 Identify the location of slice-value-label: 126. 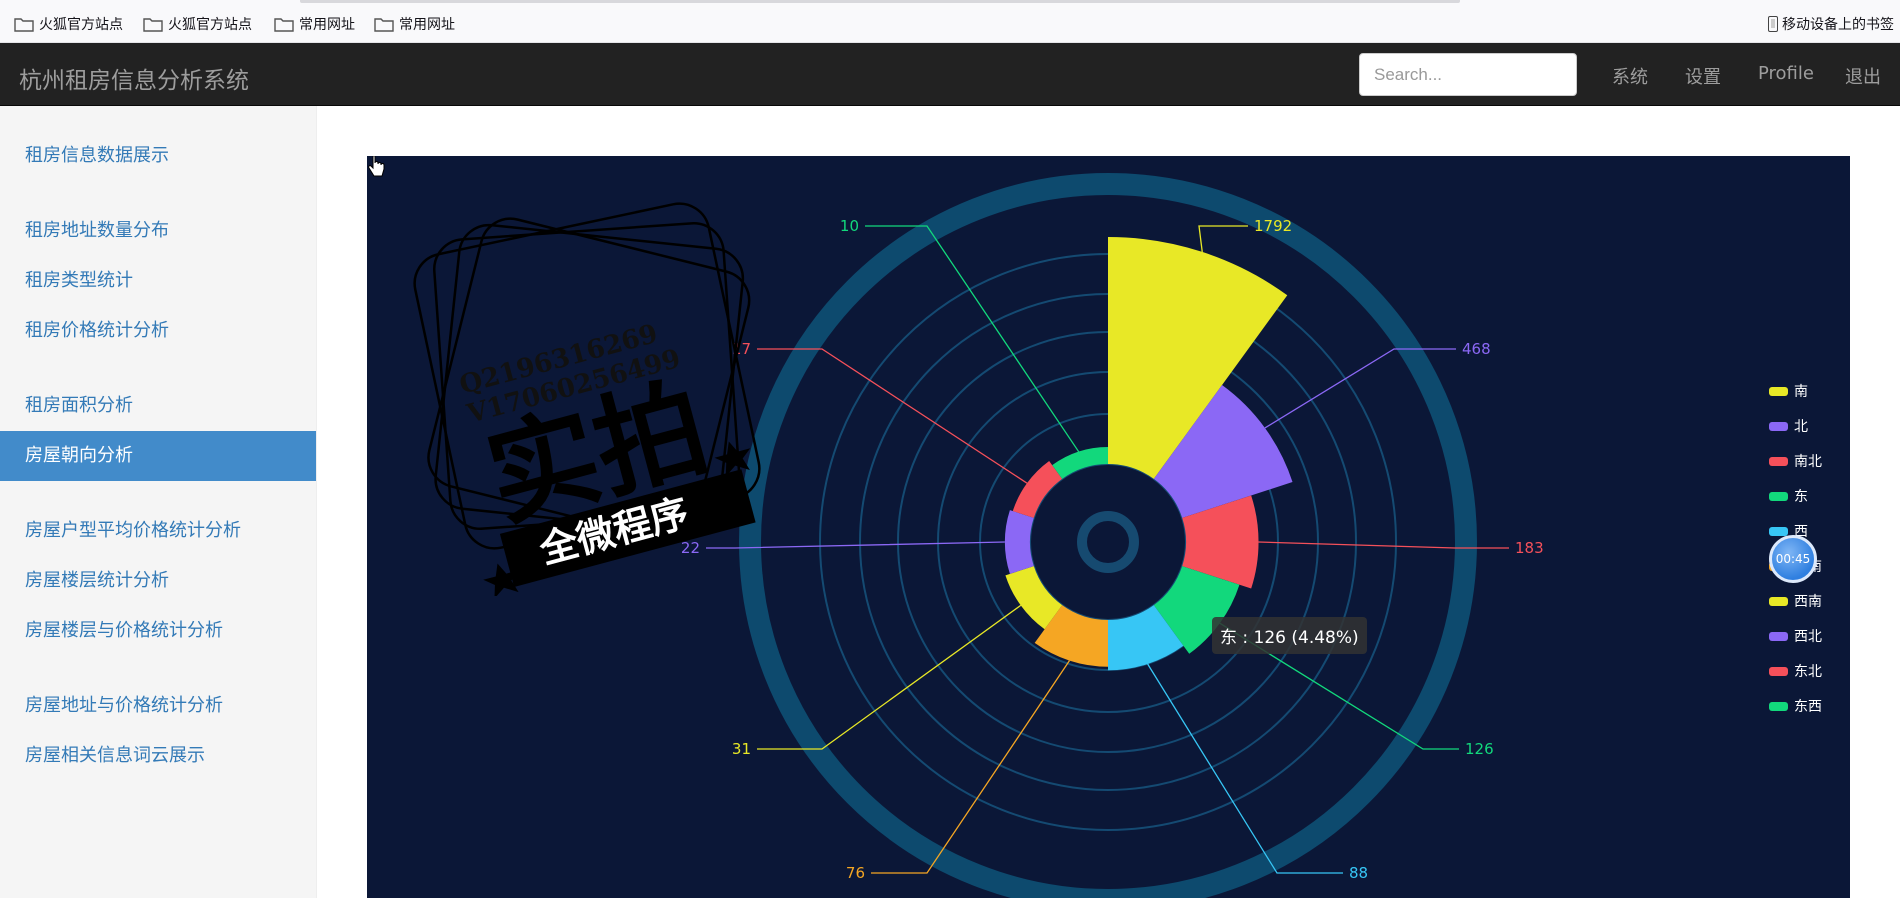
(1479, 749).